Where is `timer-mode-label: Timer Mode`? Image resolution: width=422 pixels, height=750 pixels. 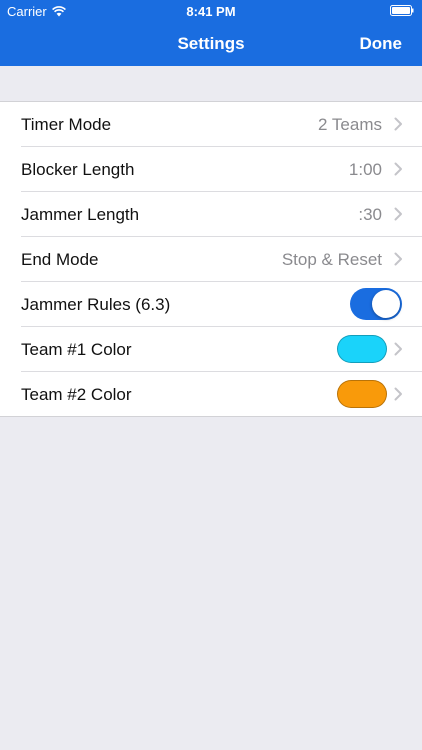 timer-mode-label: Timer Mode is located at coordinates (66, 124).